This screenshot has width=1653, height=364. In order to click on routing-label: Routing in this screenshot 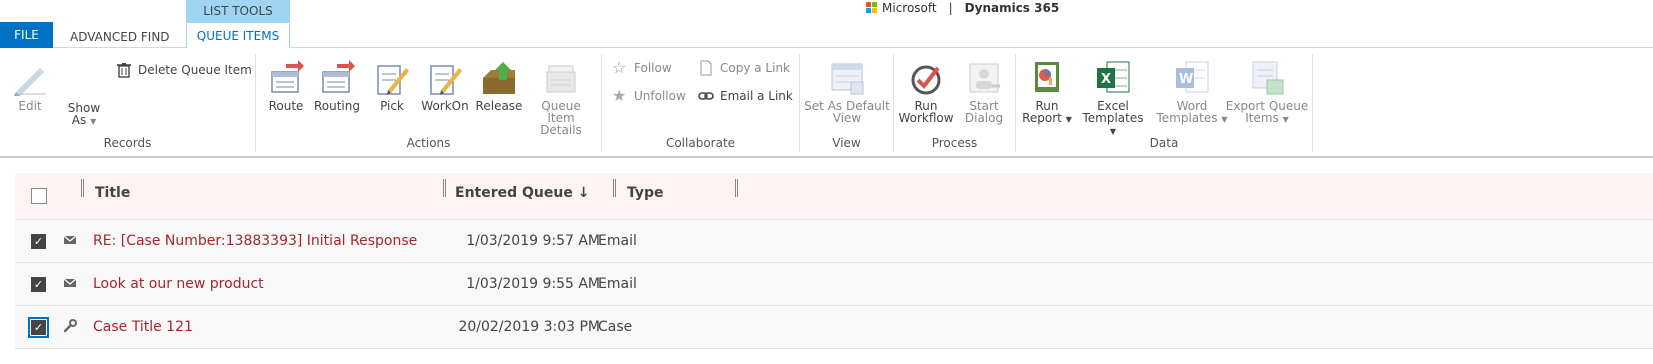, I will do `click(336, 106)`.